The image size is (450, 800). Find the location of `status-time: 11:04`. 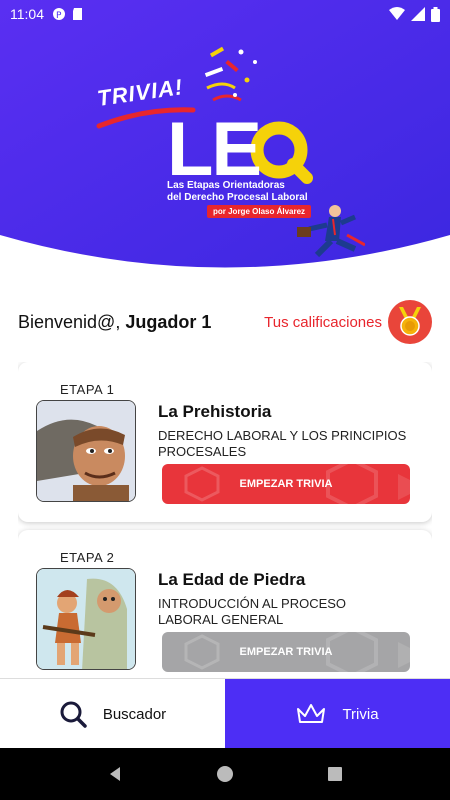

status-time: 11:04 is located at coordinates (27, 14).